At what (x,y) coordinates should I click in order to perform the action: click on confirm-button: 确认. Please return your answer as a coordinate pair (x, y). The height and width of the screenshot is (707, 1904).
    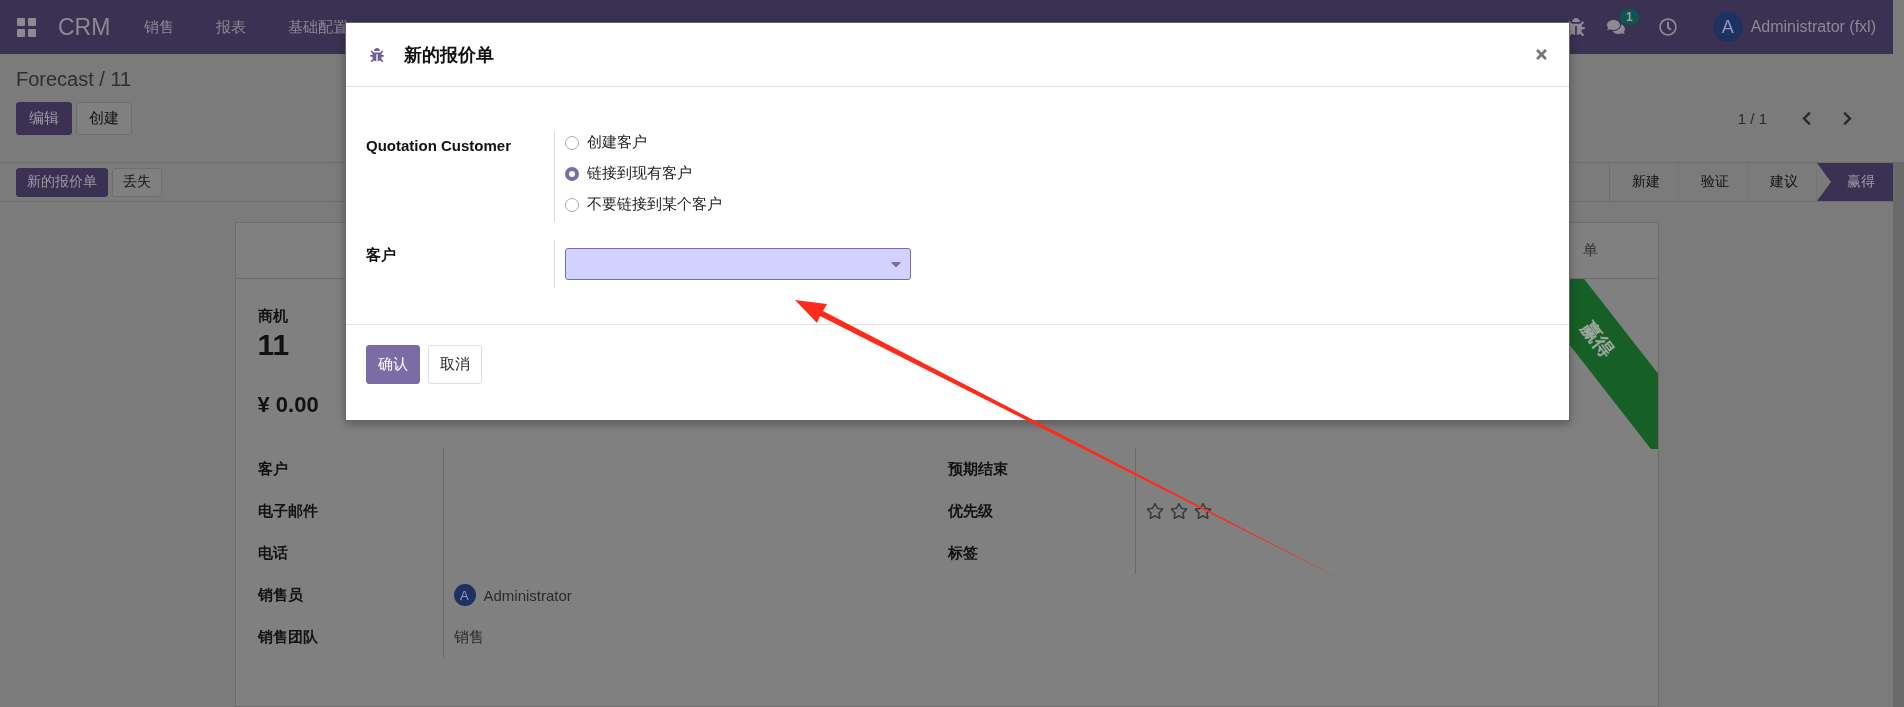
    Looking at the image, I should click on (393, 364).